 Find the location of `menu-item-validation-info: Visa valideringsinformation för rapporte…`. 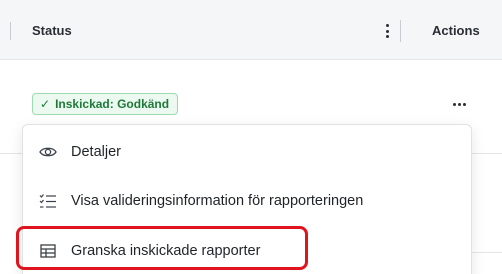

menu-item-validation-info: Visa valideringsinformation för rapporte… is located at coordinates (248, 201).